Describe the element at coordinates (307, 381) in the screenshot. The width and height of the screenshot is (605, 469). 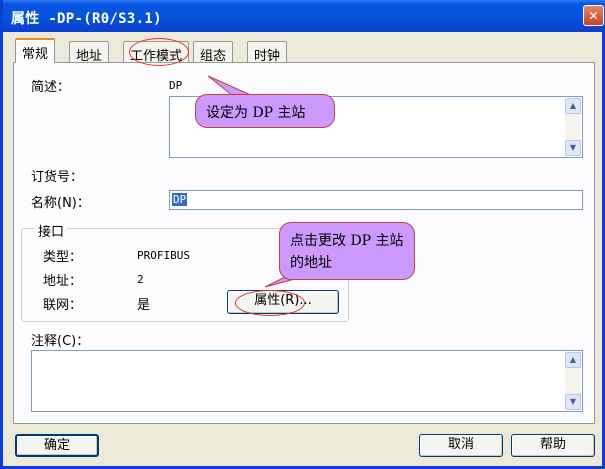
I see `comment-textarea: ▲ ▼` at that location.